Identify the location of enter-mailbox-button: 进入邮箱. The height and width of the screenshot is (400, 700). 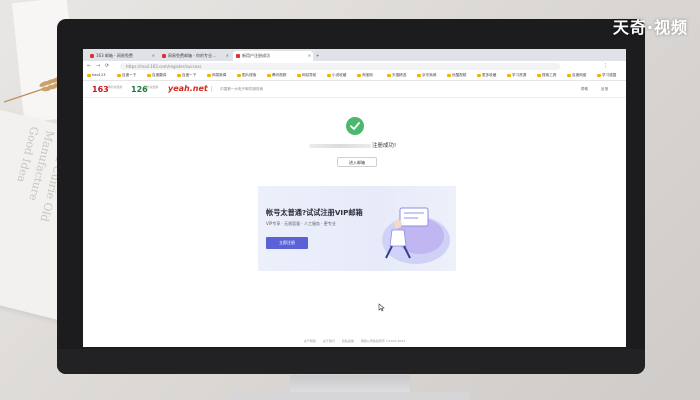
(357, 162).